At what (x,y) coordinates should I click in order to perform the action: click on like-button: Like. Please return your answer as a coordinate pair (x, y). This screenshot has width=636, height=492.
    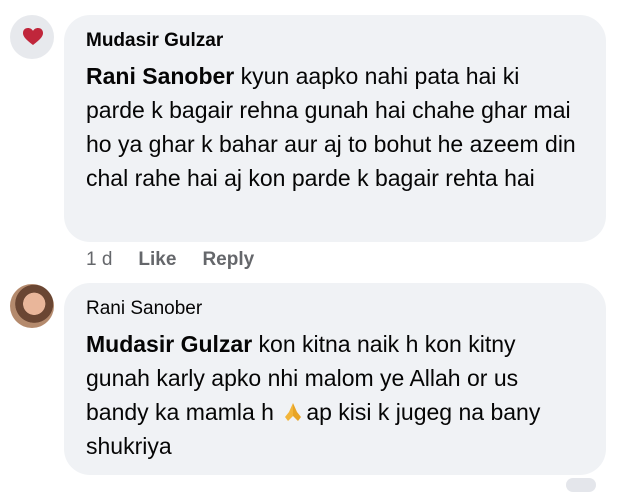
    Looking at the image, I should click on (157, 260).